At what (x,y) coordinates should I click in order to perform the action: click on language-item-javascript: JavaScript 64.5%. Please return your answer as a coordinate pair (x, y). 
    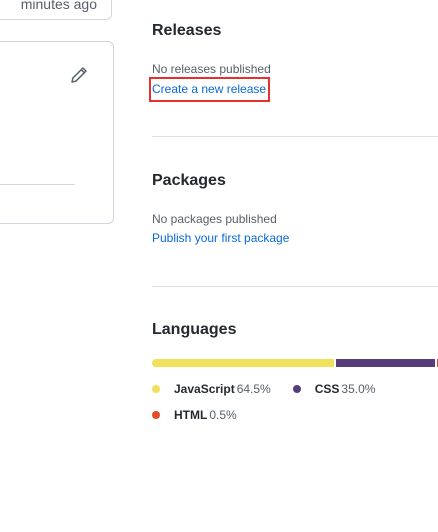
    Looking at the image, I should click on (211, 389).